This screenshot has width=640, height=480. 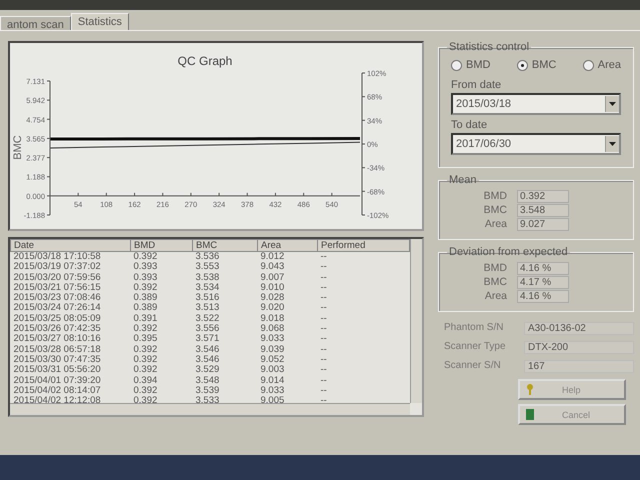 What do you see at coordinates (205, 61) in the screenshot?
I see `chart-title: QC Graph` at bounding box center [205, 61].